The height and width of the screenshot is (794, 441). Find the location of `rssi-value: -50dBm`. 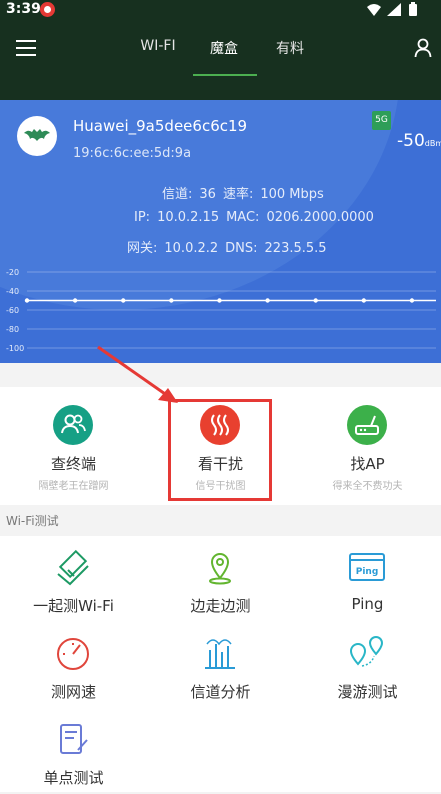

rssi-value: -50dBm is located at coordinates (419, 141).